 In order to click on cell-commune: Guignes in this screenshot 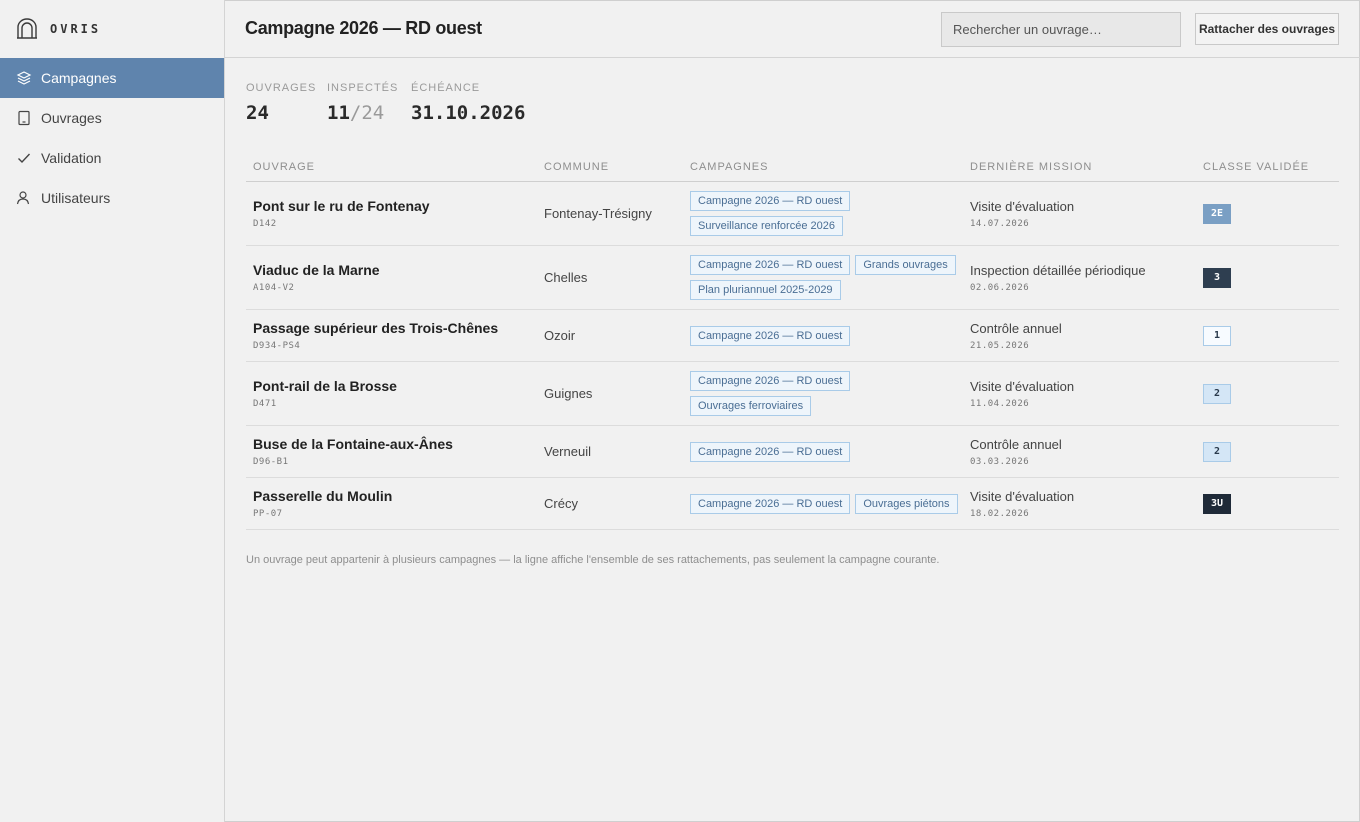, I will do `click(617, 393)`.